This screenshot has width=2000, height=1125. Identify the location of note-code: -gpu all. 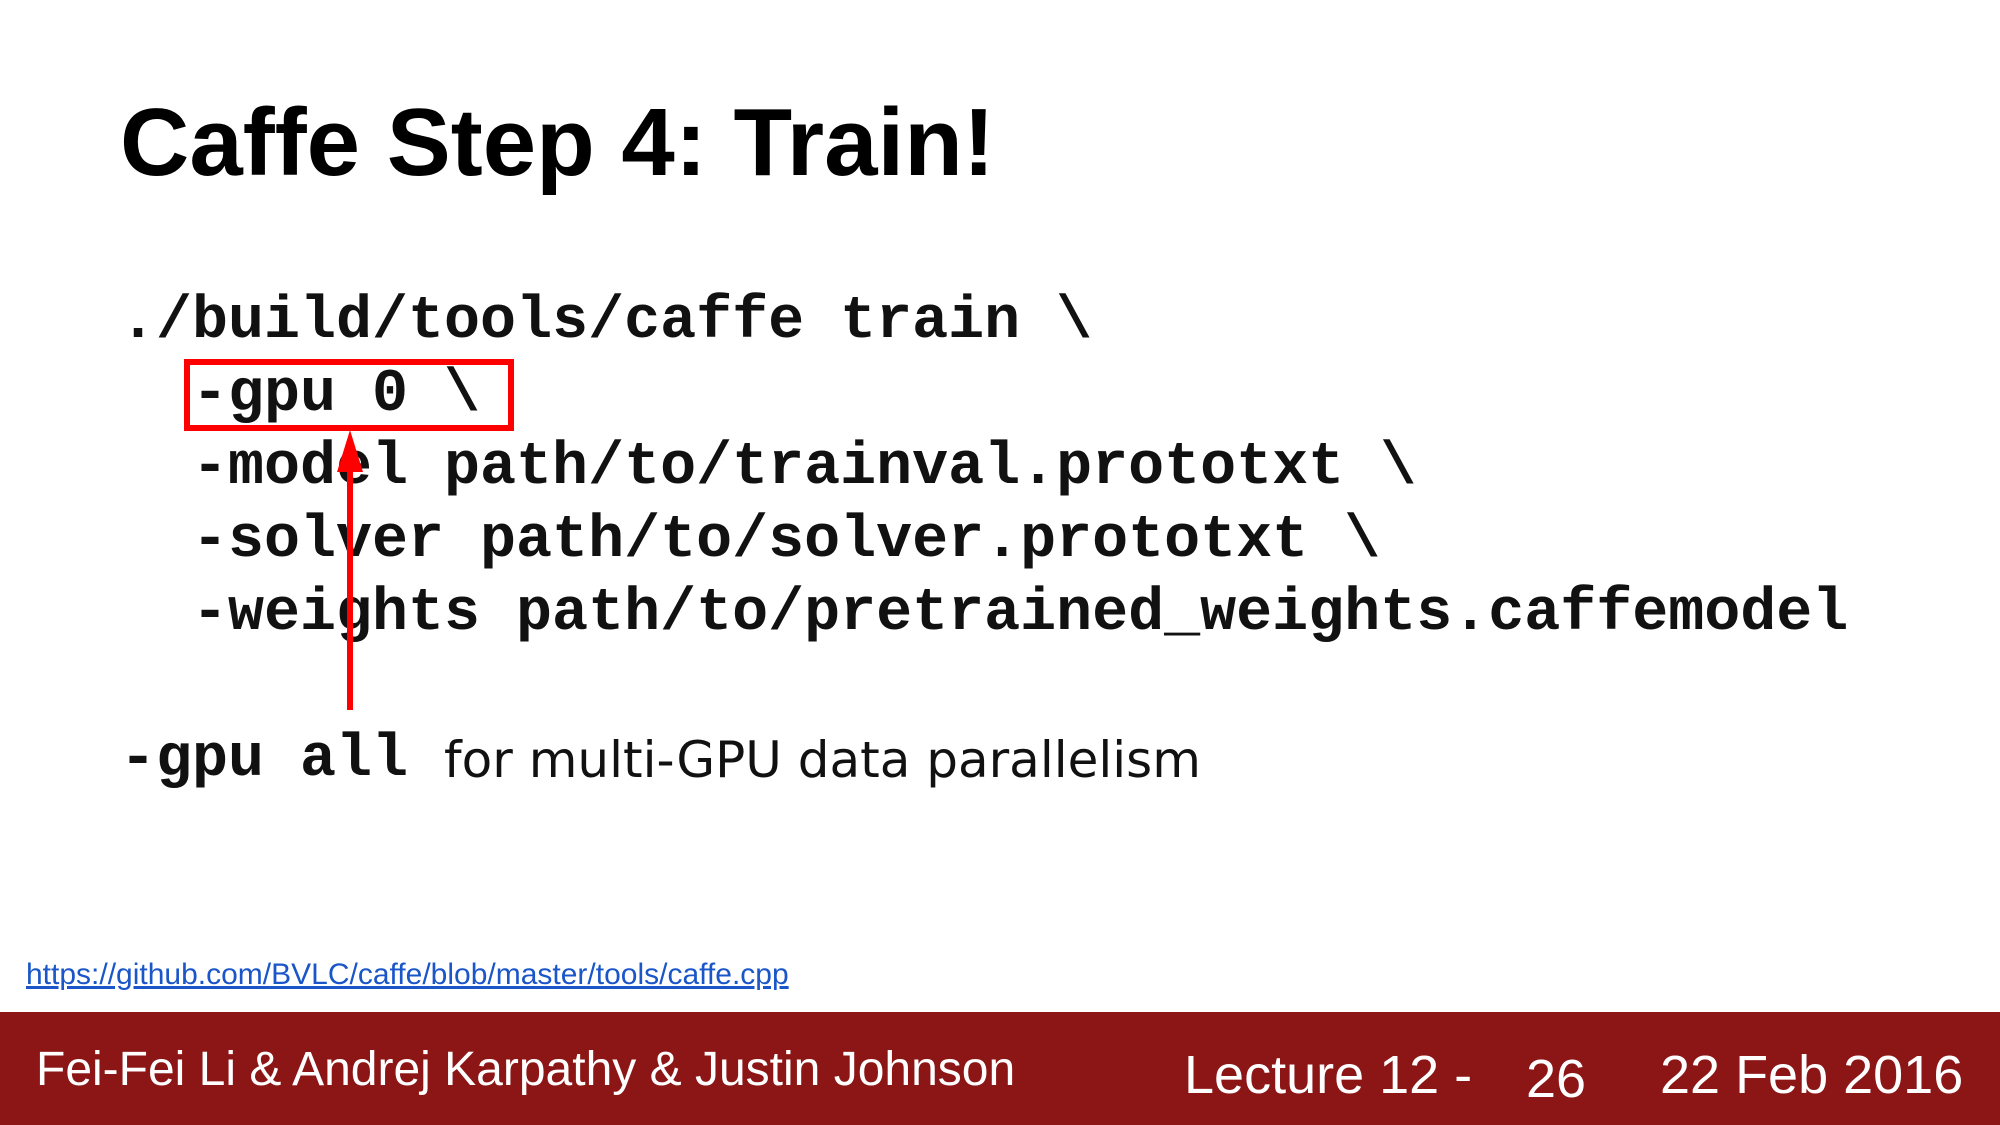
(264, 760).